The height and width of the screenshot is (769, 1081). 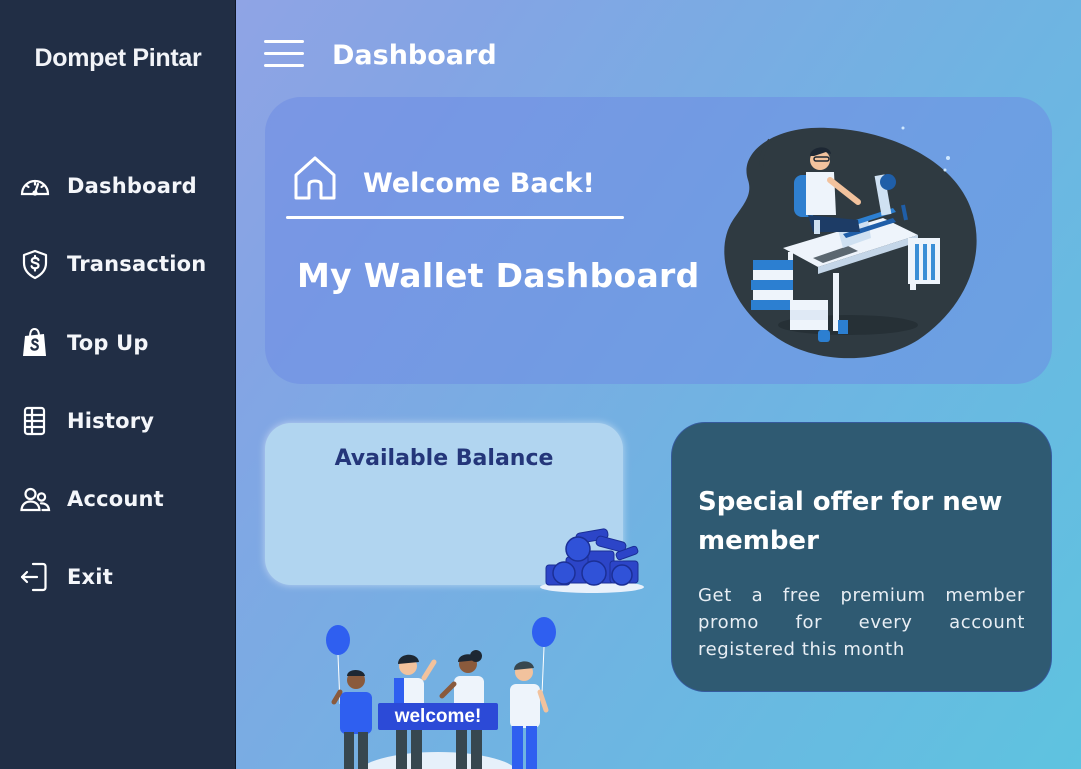 I want to click on people-welcome-illustration, so click(x=441, y=693).